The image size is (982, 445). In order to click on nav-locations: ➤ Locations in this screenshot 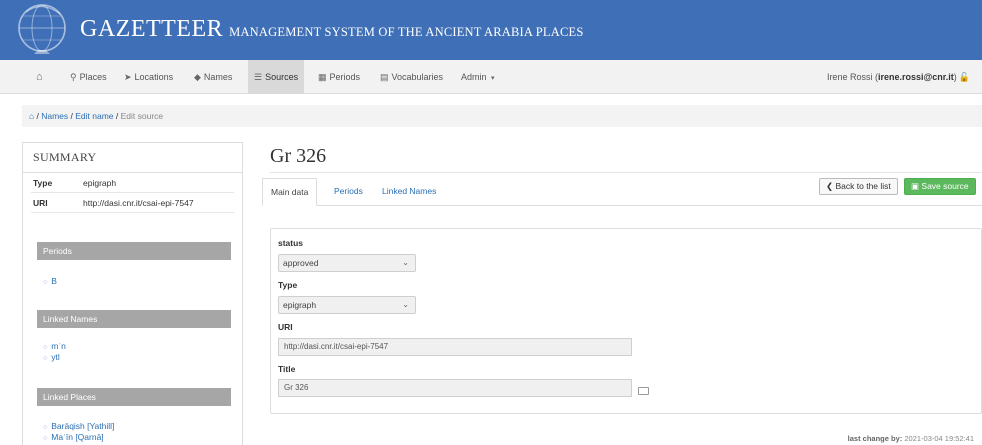, I will do `click(148, 77)`.